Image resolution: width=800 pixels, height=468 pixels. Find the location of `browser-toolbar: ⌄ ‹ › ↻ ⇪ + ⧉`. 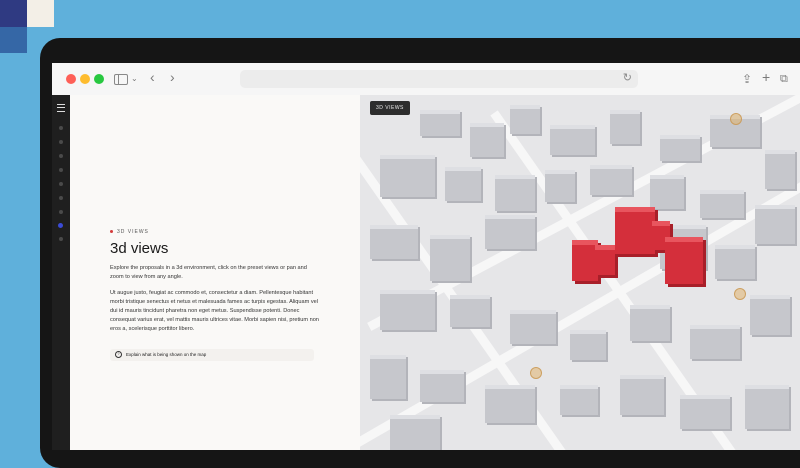

browser-toolbar: ⌄ ‹ › ↻ ⇪ + ⧉ is located at coordinates (426, 79).